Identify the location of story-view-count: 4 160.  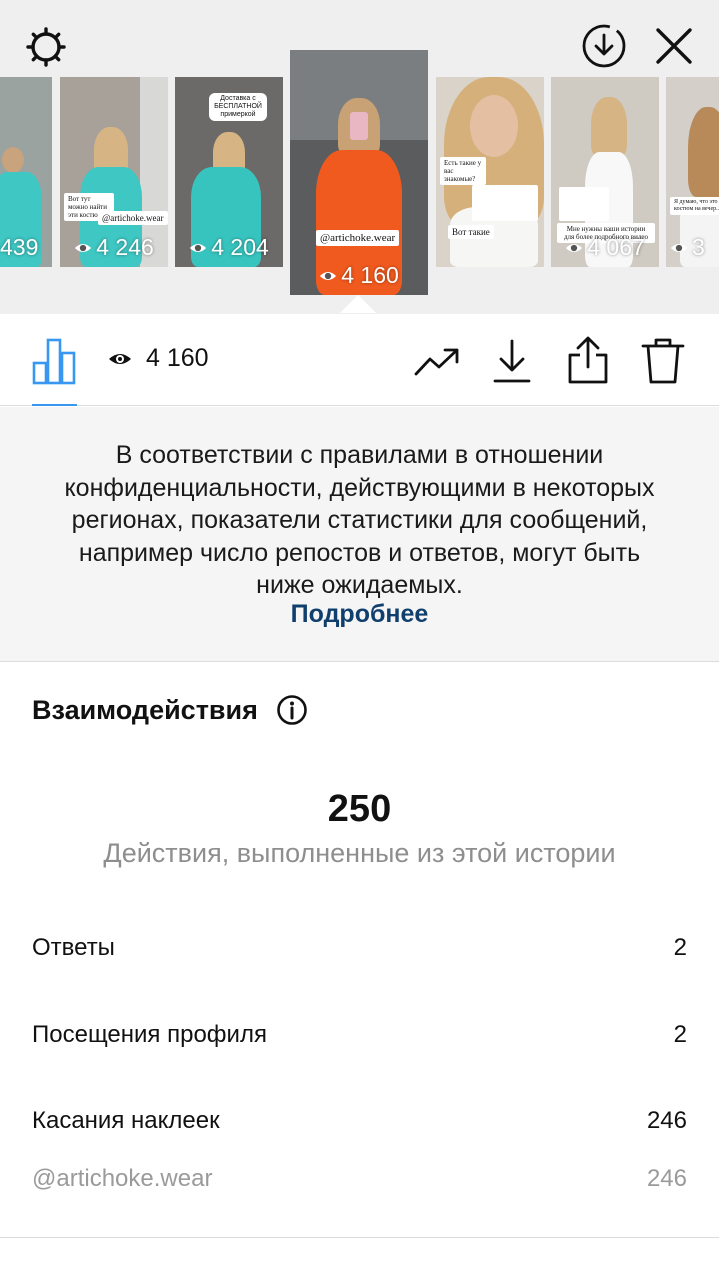
(359, 275).